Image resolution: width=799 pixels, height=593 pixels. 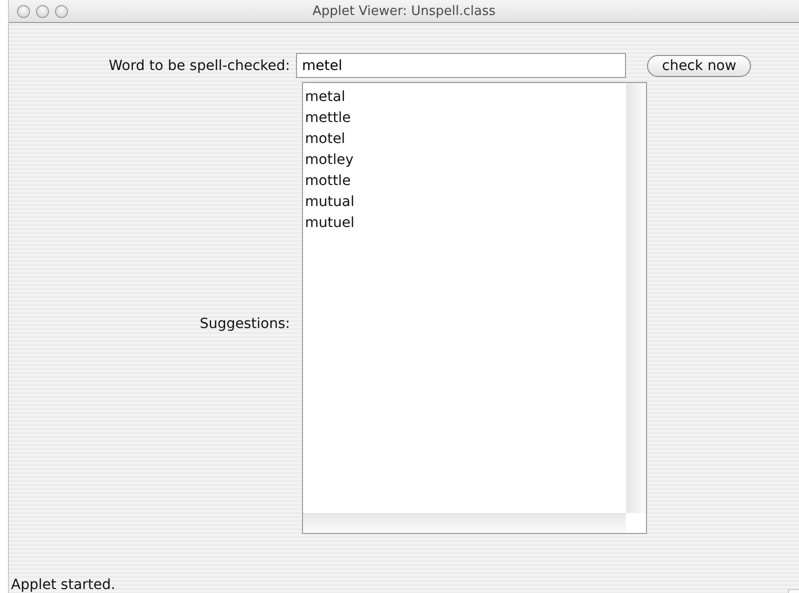 What do you see at coordinates (404, 11) in the screenshot?
I see `window-title: Applet Viewer: Unspell.class` at bounding box center [404, 11].